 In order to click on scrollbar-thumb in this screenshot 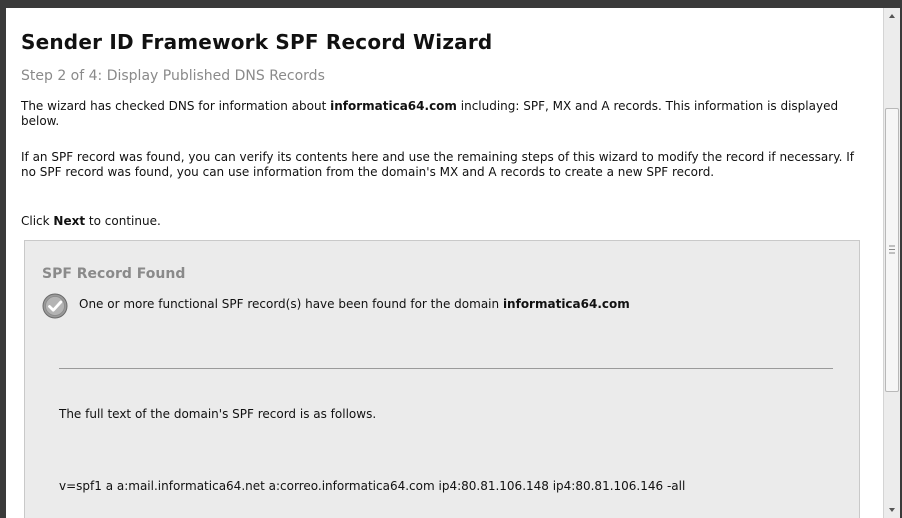, I will do `click(892, 250)`.